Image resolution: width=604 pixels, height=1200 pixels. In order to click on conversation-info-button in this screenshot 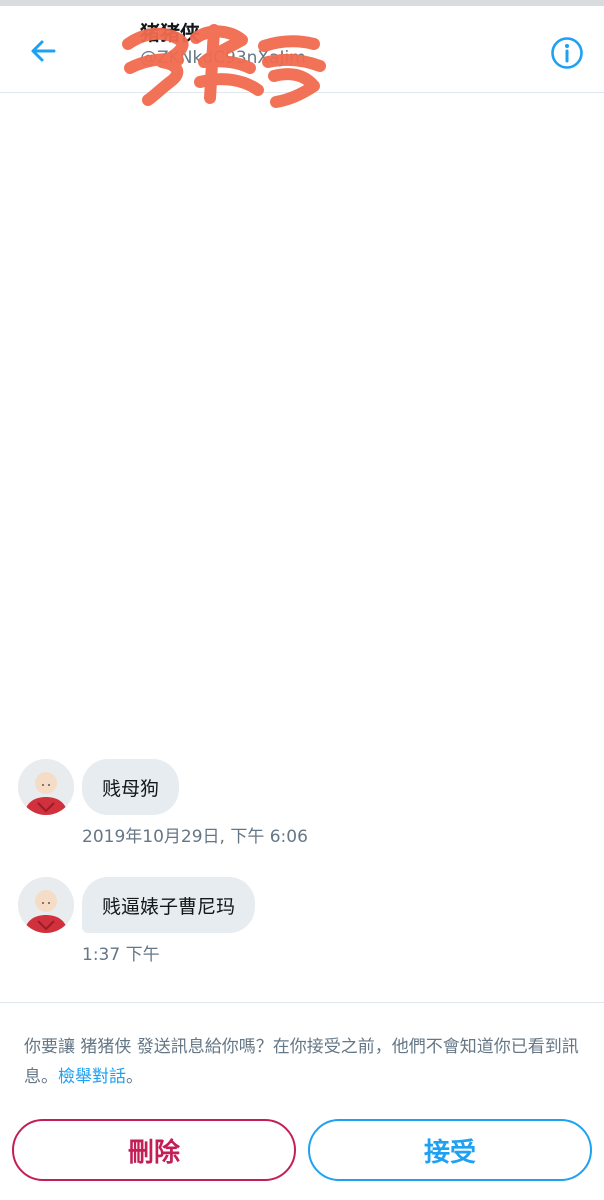, I will do `click(567, 53)`.